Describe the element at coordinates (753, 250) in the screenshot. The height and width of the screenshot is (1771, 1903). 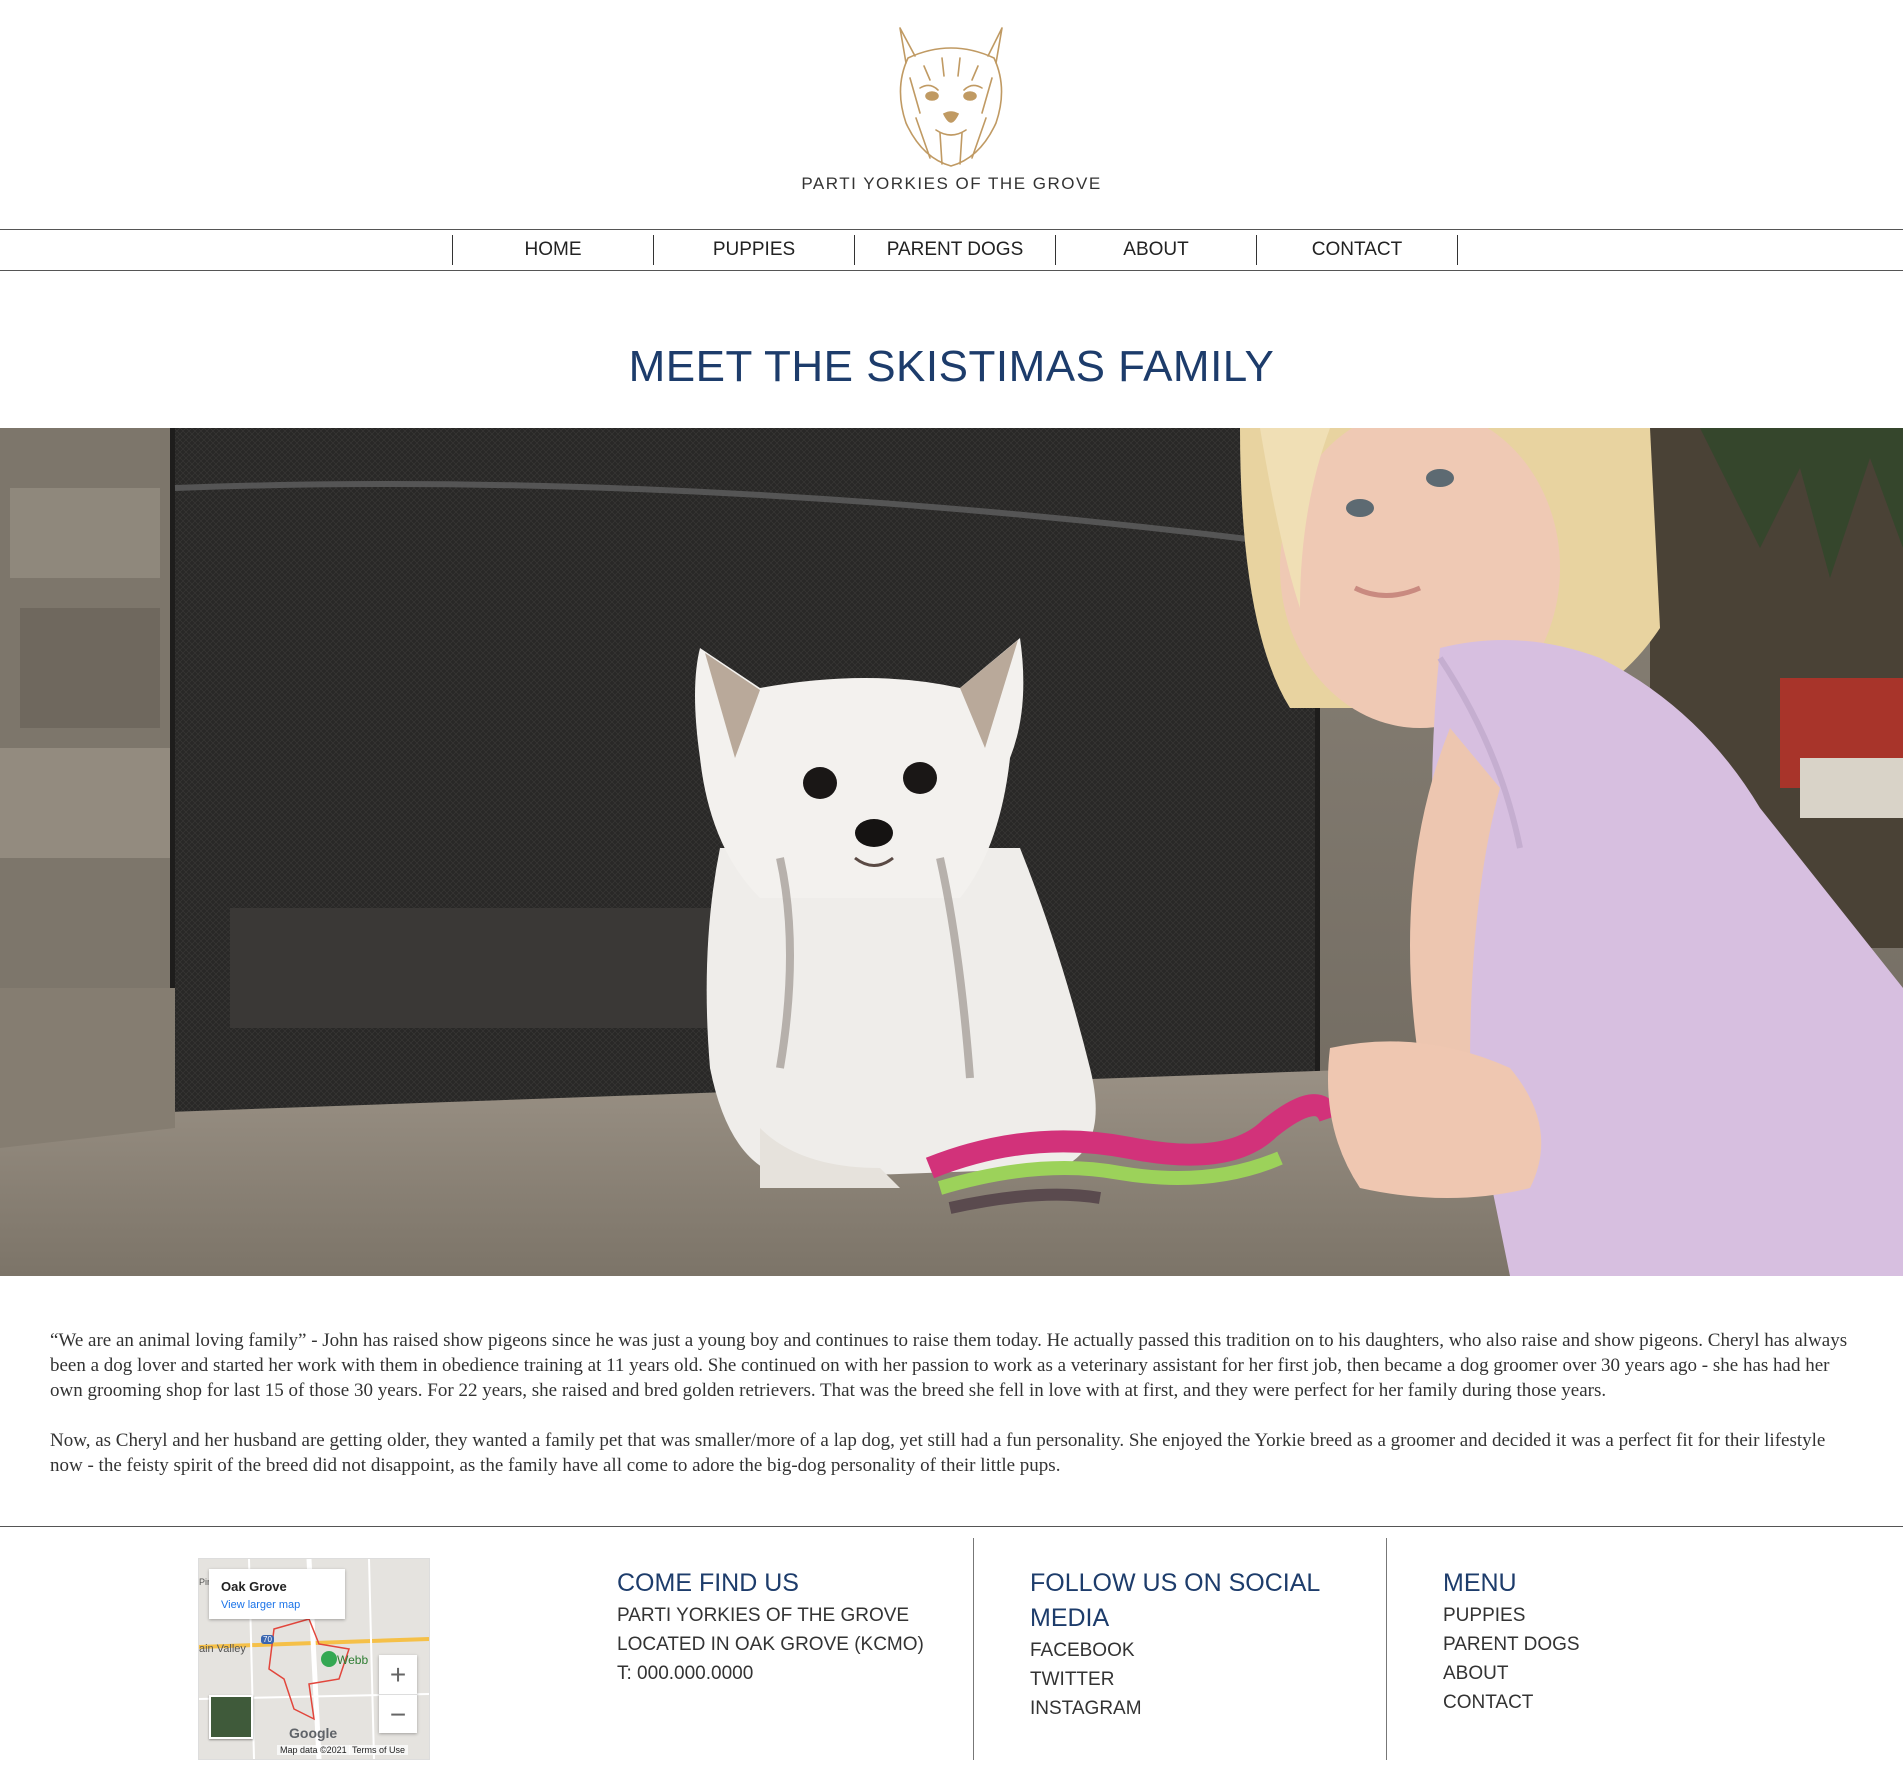
I see `nav-item-puppies: PUPPIES` at that location.